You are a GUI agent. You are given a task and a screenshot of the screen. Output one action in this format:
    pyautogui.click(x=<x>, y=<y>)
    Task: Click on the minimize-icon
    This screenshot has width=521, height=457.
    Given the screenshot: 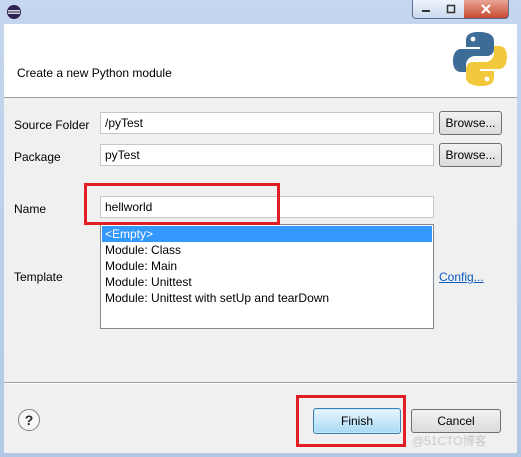 What is the action you would take?
    pyautogui.click(x=426, y=11)
    